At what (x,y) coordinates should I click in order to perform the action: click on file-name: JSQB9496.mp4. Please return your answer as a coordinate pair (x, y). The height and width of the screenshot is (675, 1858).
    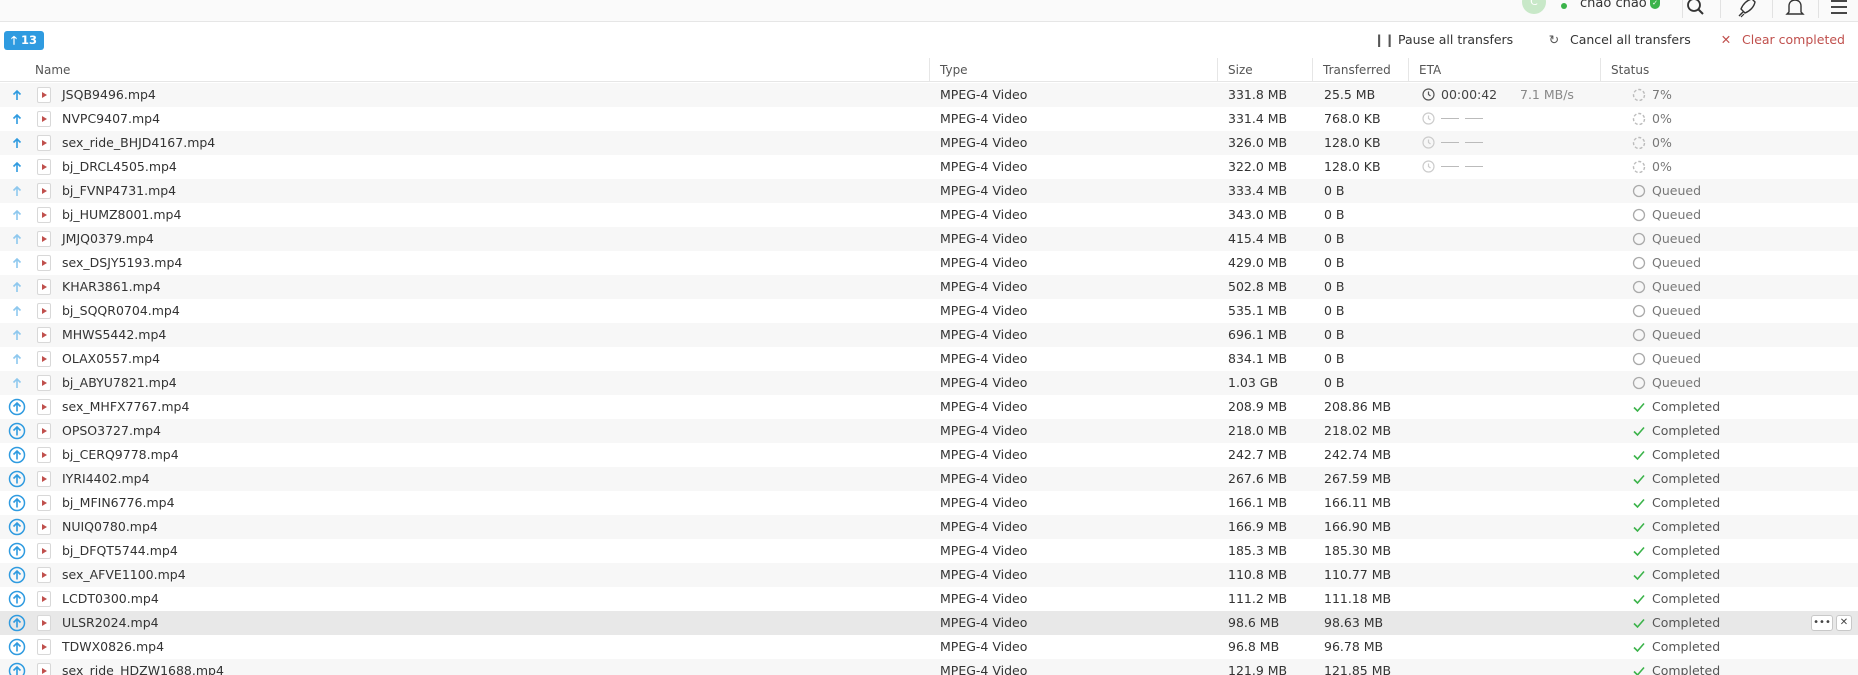
    Looking at the image, I should click on (109, 94).